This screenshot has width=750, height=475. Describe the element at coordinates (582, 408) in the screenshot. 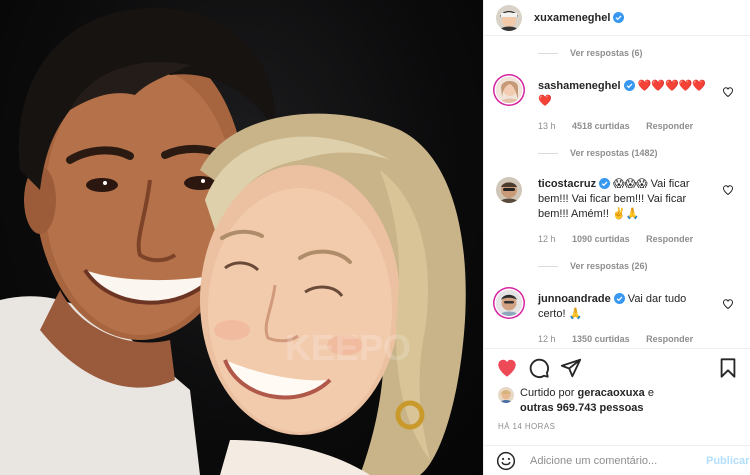

I see `likes-others: outras 969.743 pessoas` at that location.